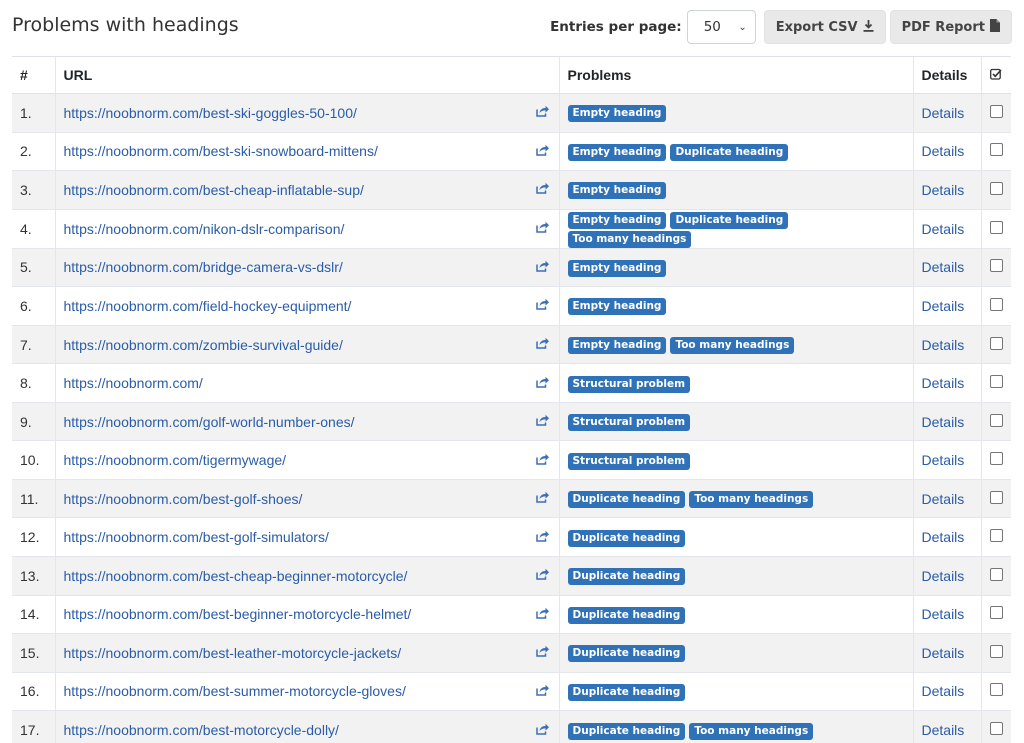 The height and width of the screenshot is (743, 1024). Describe the element at coordinates (133, 383) in the screenshot. I see `url-link: https://noobnorm.com/` at that location.